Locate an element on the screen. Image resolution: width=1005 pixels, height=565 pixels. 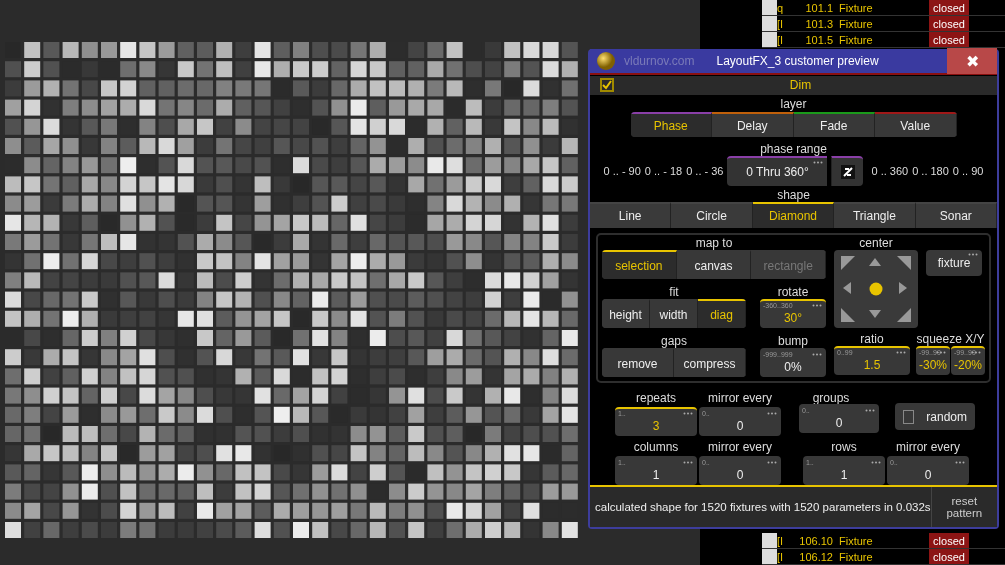
layer-tab: Delay is located at coordinates (753, 124).